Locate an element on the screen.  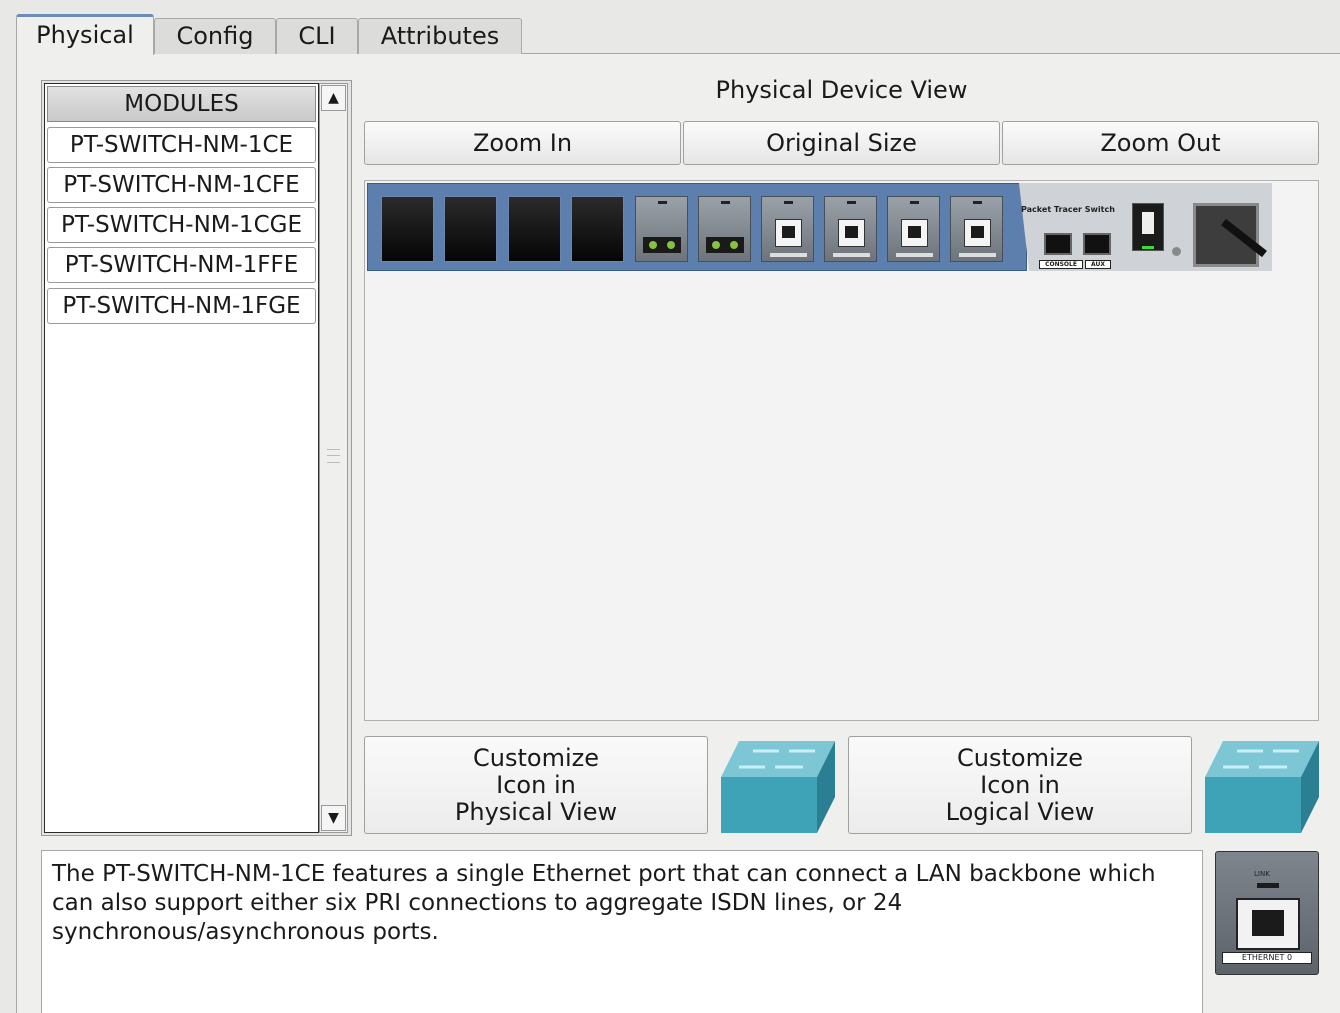
tab-attributes: Attributes is located at coordinates (440, 36).